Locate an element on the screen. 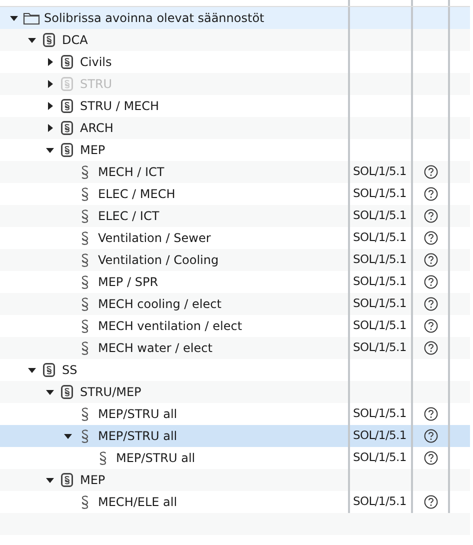  tree-row: ELEC / ICT SOL/1/5.1 is located at coordinates (235, 216).